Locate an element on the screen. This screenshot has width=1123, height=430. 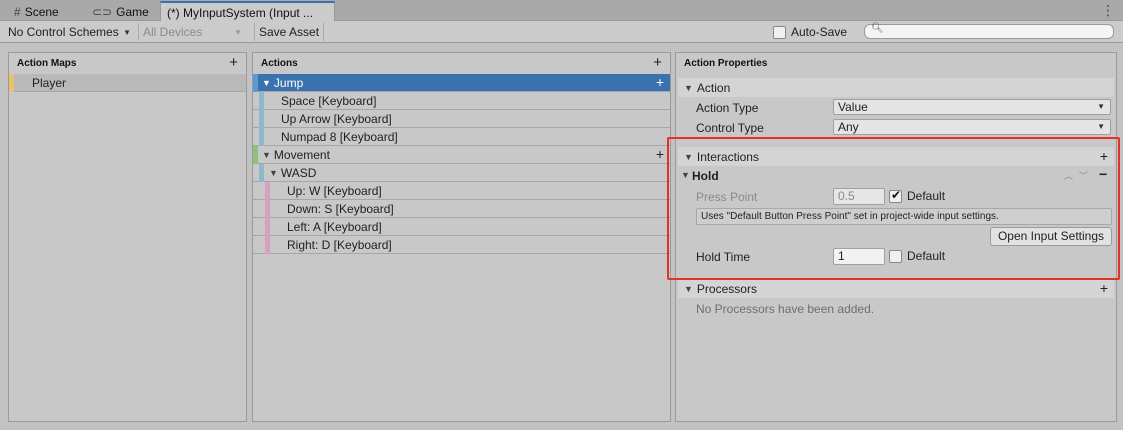
binding-row: Up Arrow [Keyboard] is located at coordinates (461, 119).